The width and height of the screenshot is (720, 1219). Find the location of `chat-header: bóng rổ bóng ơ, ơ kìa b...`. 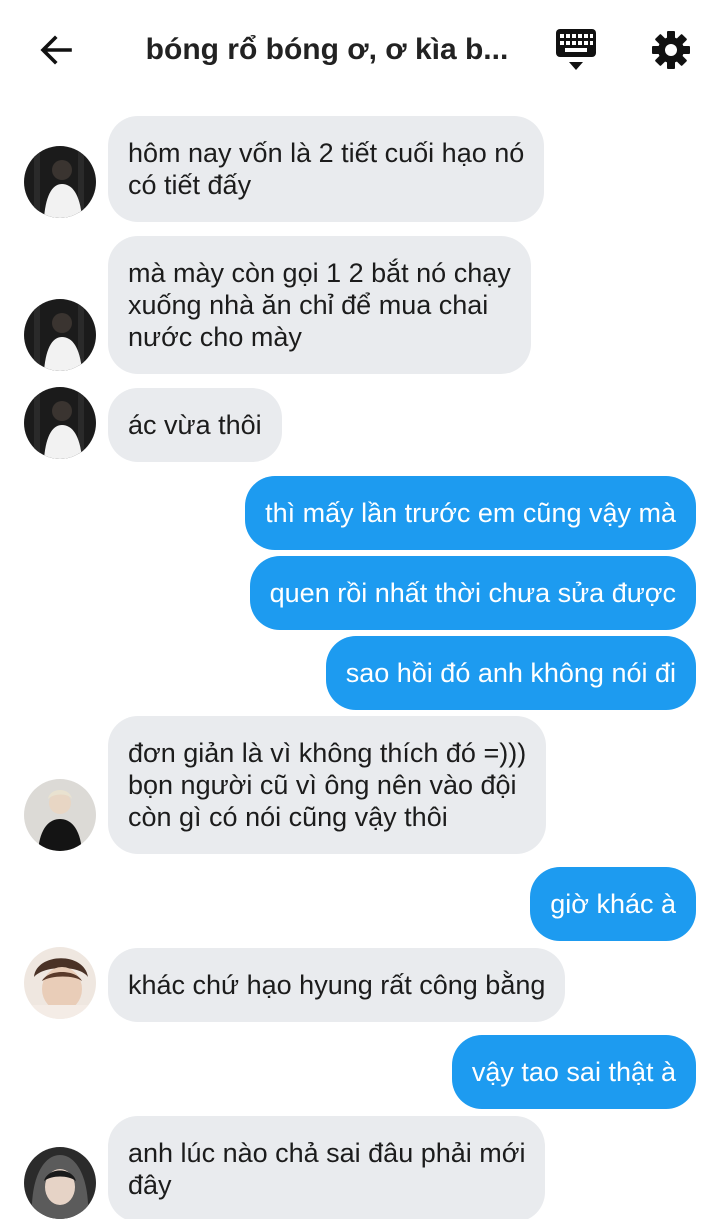

chat-header: bóng rổ bóng ơ, ơ kìa b... is located at coordinates (360, 50).